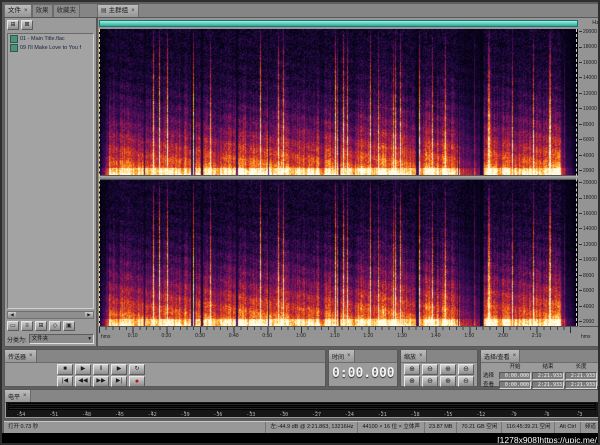 This screenshot has height=445, width=600. I want to click on tab-main-group-label: 主群组, so click(118, 10).